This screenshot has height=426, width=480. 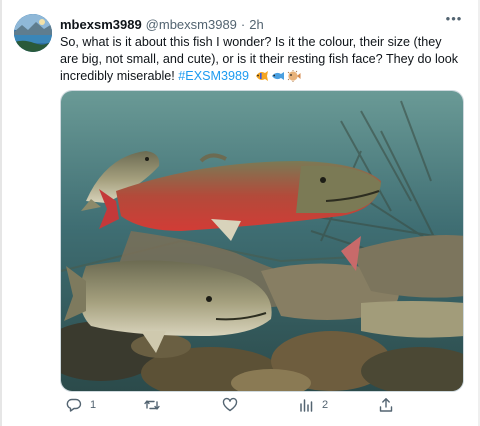 What do you see at coordinates (213, 76) in the screenshot?
I see `hashtag-link: #EXSM3989` at bounding box center [213, 76].